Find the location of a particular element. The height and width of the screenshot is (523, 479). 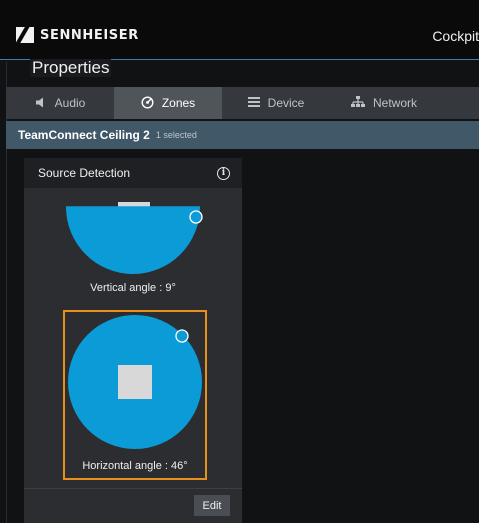

sennheiser-logo-icon is located at coordinates (25, 35).